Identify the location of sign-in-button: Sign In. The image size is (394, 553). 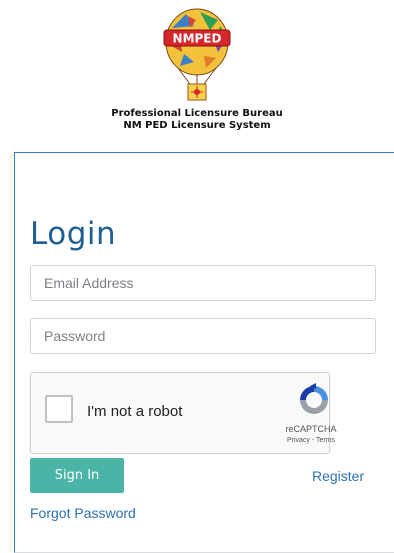
(77, 475).